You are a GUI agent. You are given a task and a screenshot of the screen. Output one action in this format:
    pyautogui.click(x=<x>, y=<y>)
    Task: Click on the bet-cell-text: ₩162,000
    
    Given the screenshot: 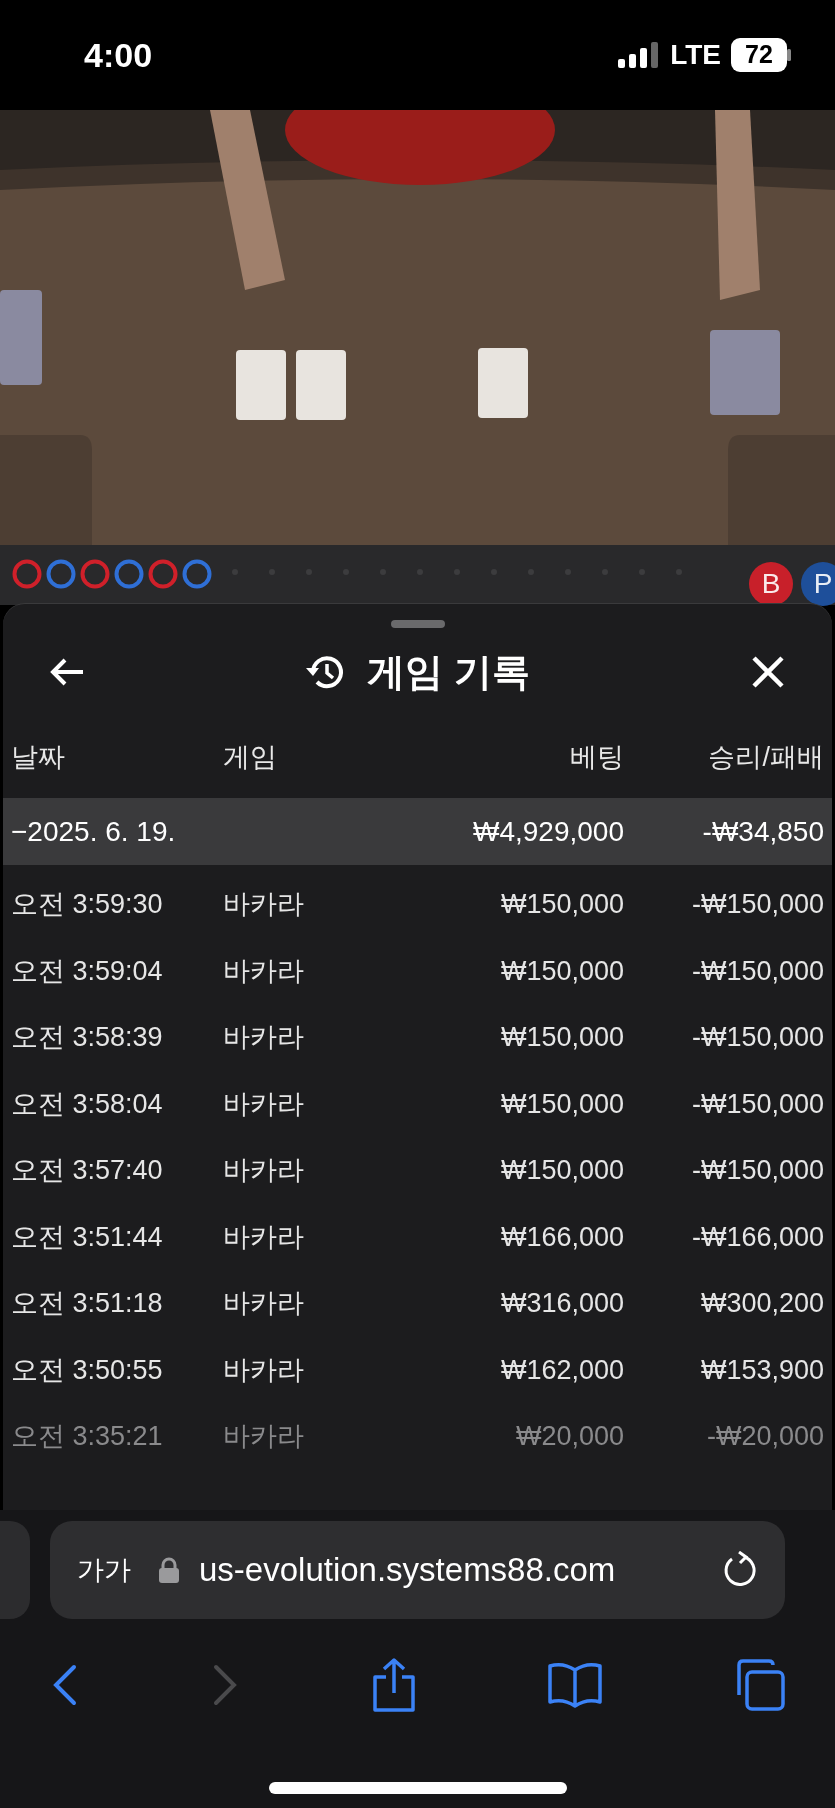 What is the action you would take?
    pyautogui.click(x=562, y=1370)
    